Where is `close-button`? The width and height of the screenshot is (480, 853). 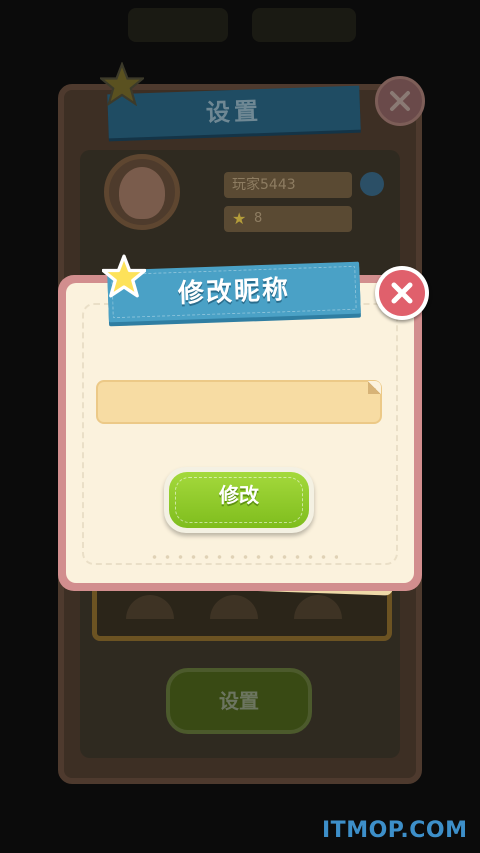 close-button is located at coordinates (402, 293).